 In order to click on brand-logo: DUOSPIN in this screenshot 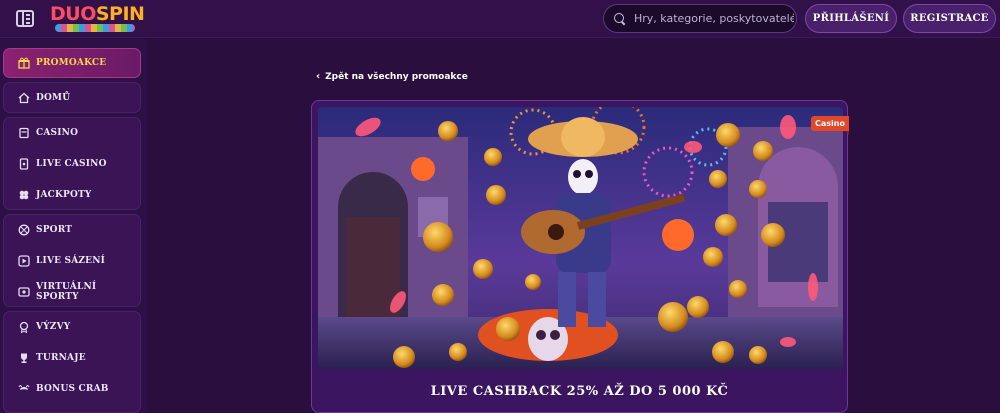, I will do `click(97, 14)`.